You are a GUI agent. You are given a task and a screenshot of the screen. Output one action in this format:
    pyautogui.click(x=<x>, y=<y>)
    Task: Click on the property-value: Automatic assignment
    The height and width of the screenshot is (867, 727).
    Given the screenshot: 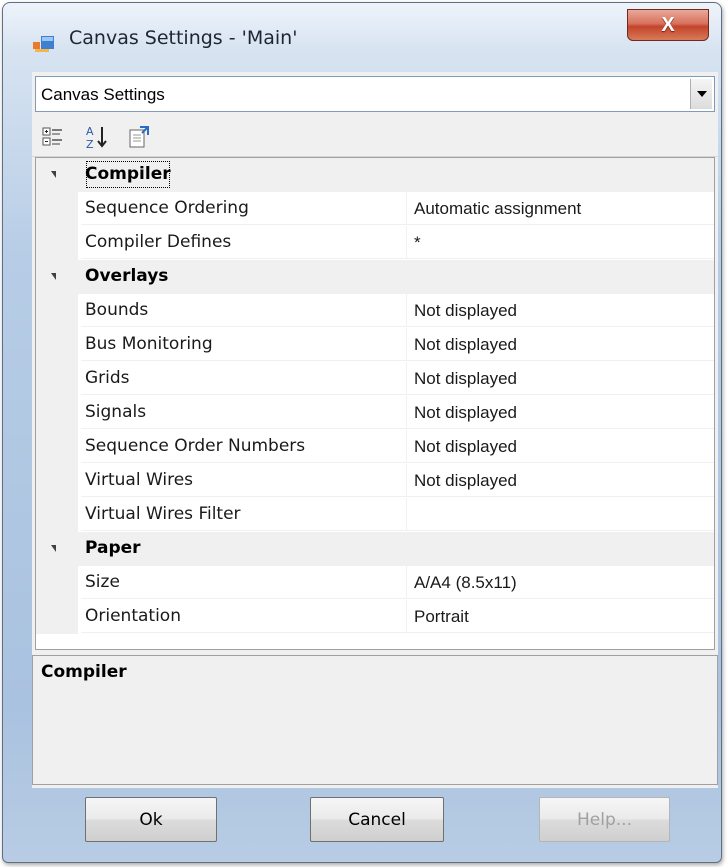 What is the action you would take?
    pyautogui.click(x=560, y=208)
    